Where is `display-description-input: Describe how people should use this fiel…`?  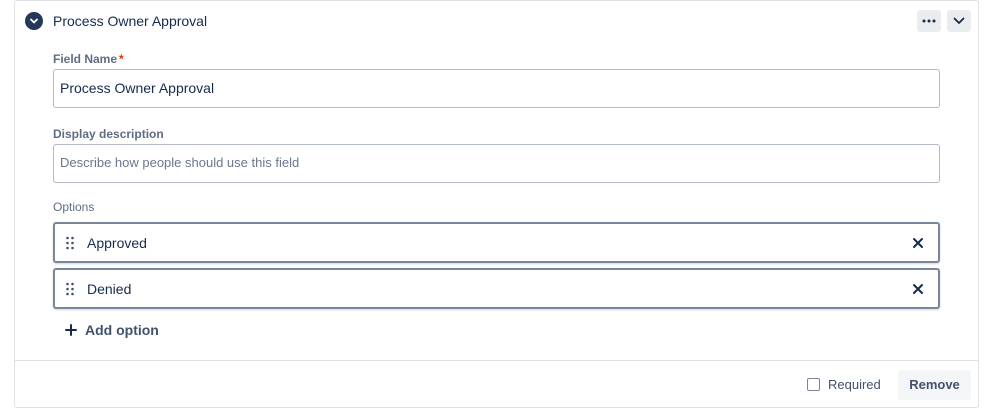
display-description-input: Describe how people should use this fiel… is located at coordinates (496, 163).